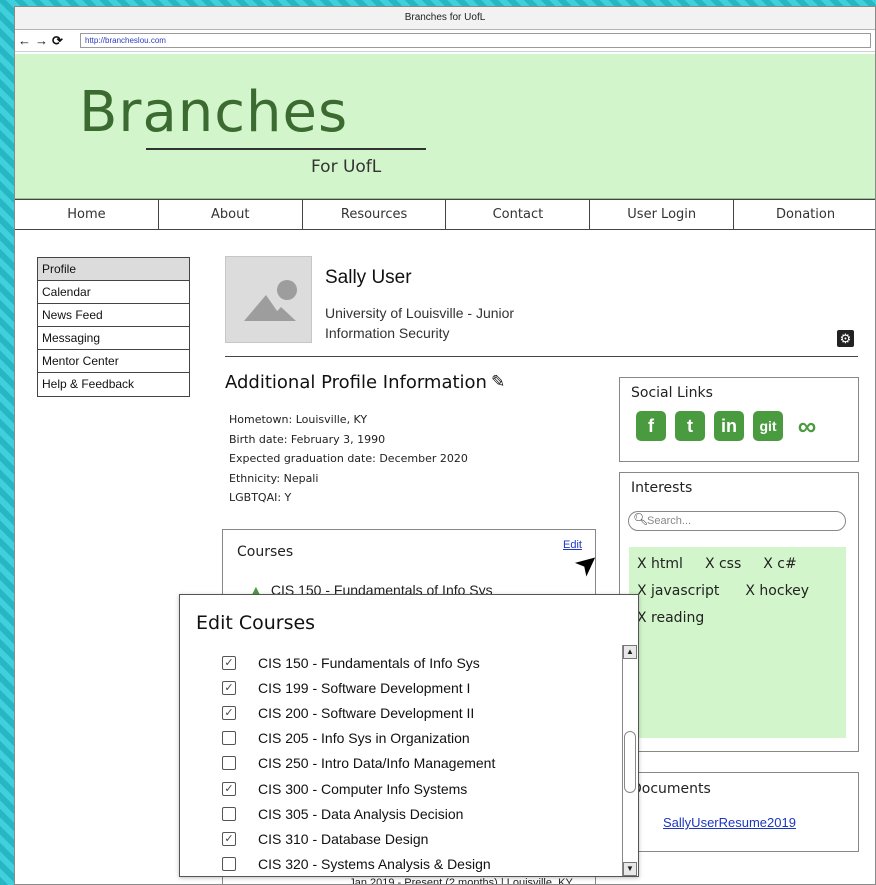 The image size is (876, 885). I want to click on sidebar-item-help-feedback: Help & Feedback, so click(113, 384).